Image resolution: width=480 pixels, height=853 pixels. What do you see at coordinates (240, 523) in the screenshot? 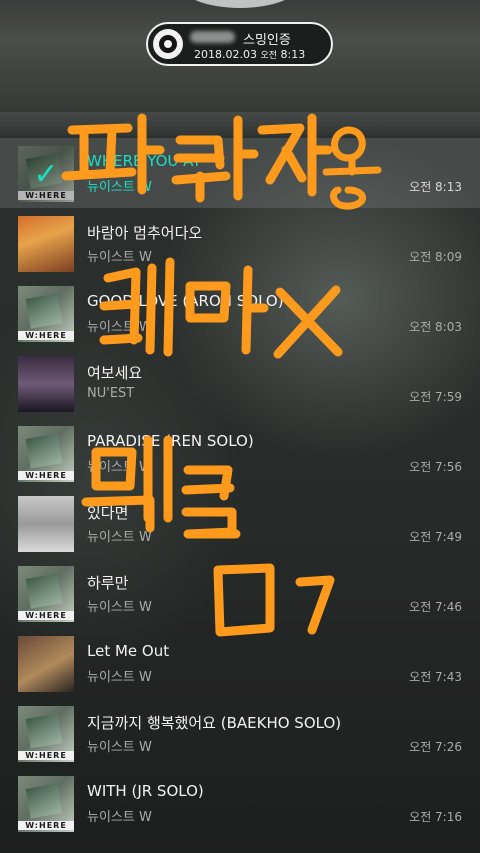
I see `song-row: 있다면 뉴이스트 W 오전 7:49` at bounding box center [240, 523].